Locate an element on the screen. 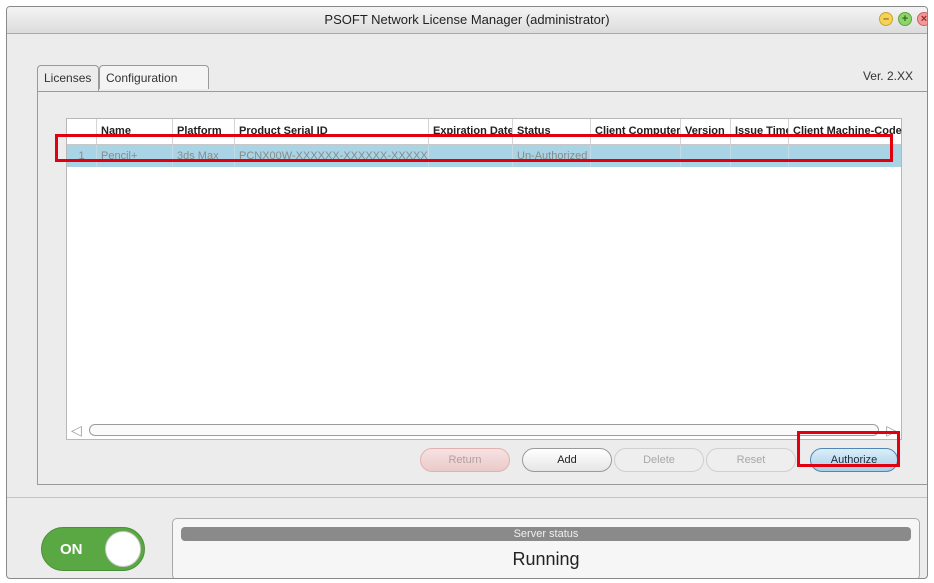 The width and height of the screenshot is (934, 583). server-status-value: Running is located at coordinates (546, 559).